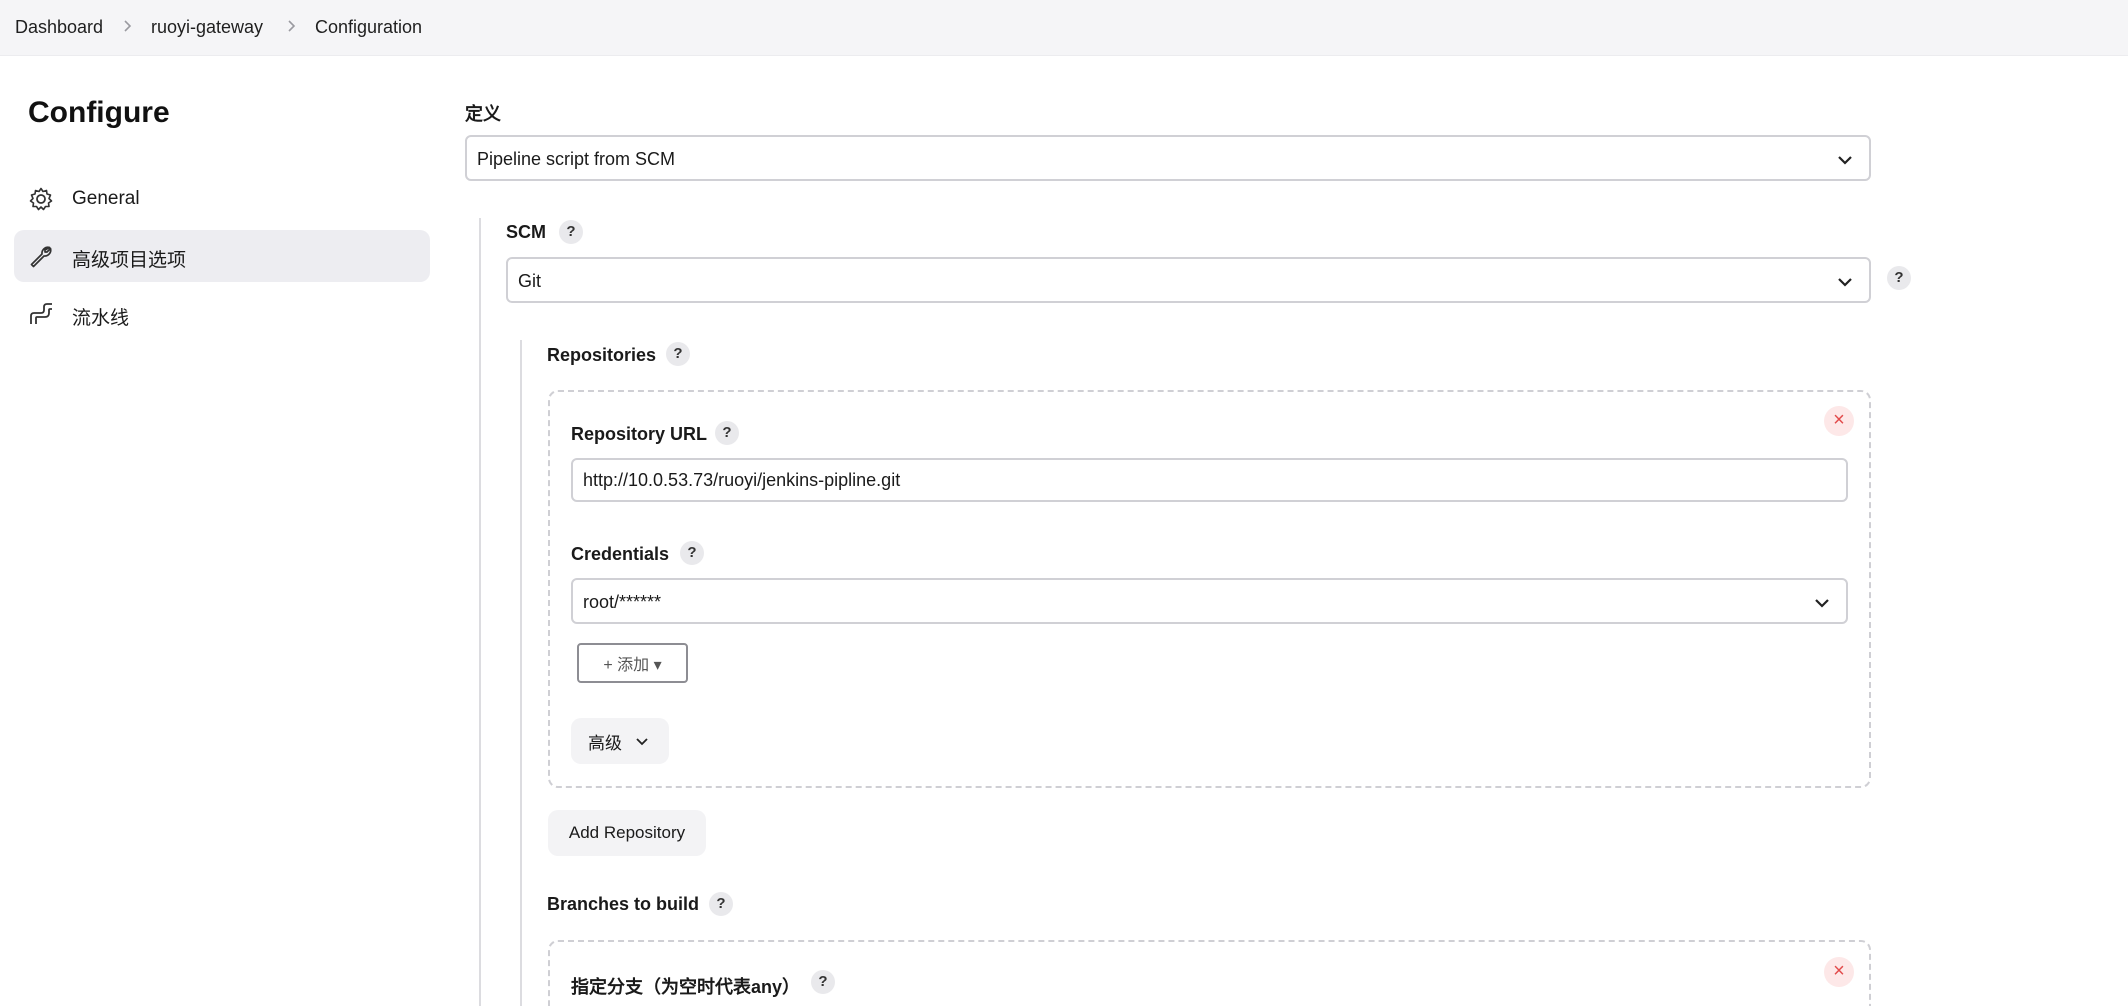  Describe the element at coordinates (1839, 421) in the screenshot. I see `remove-repository-button: ×` at that location.